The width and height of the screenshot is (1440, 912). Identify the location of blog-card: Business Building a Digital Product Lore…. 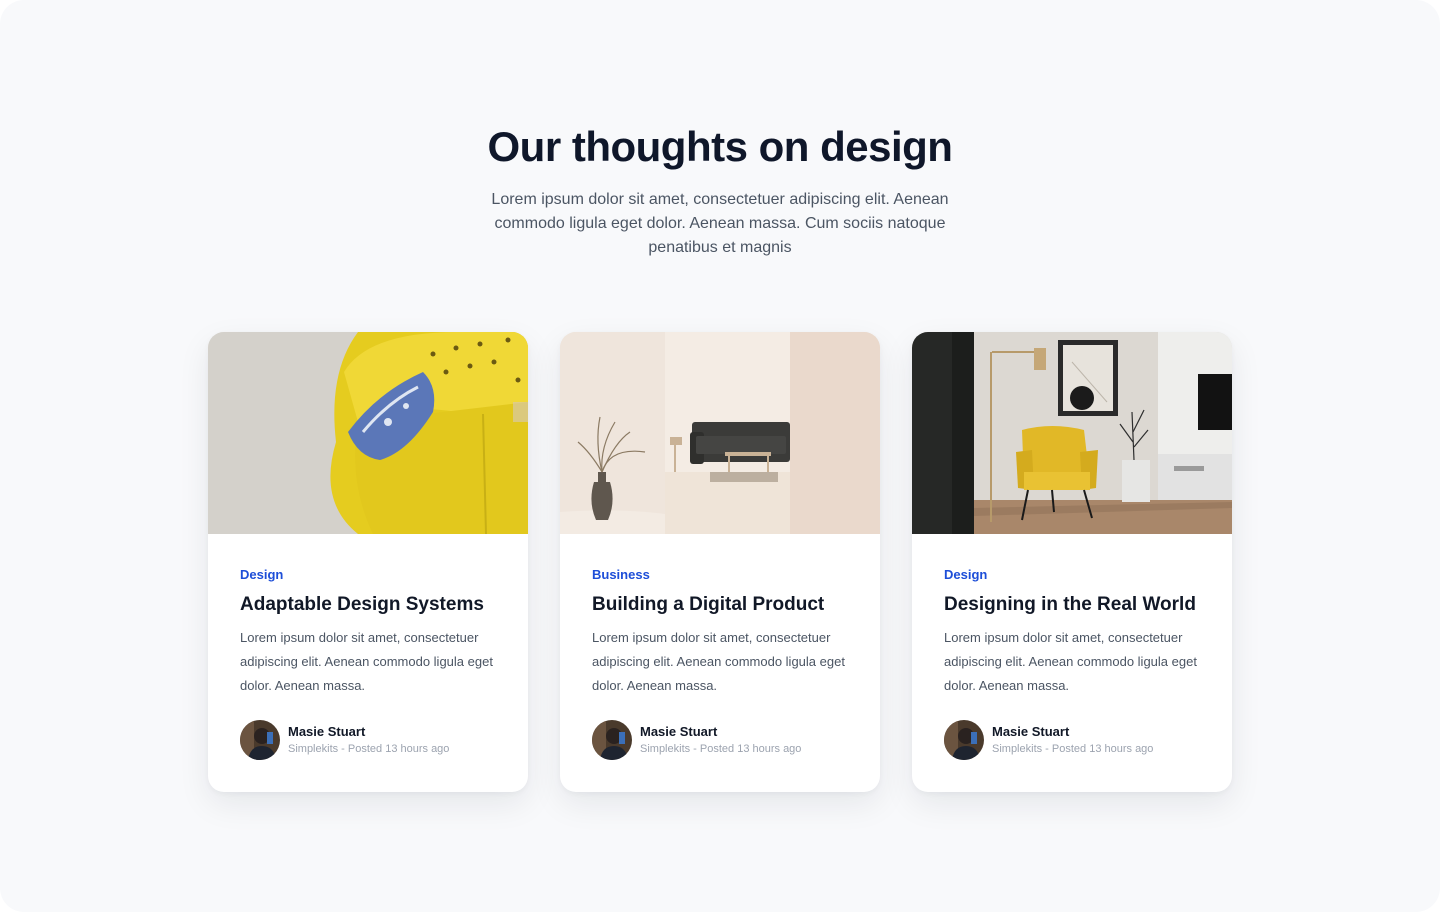
(720, 562).